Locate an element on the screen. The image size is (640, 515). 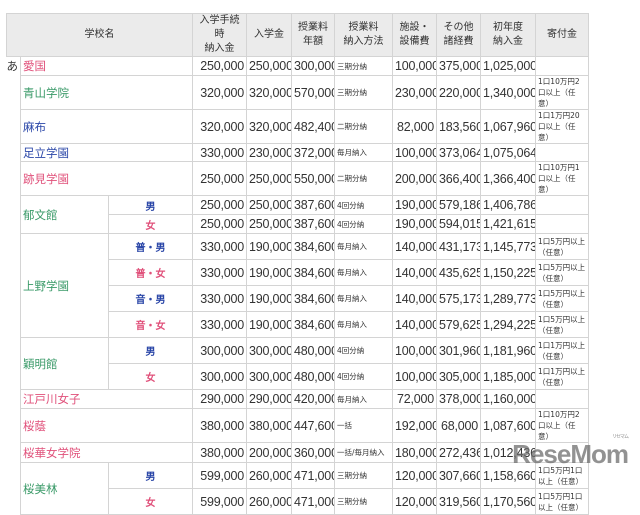
school-name: 穎明館 is located at coordinates (64, 363).